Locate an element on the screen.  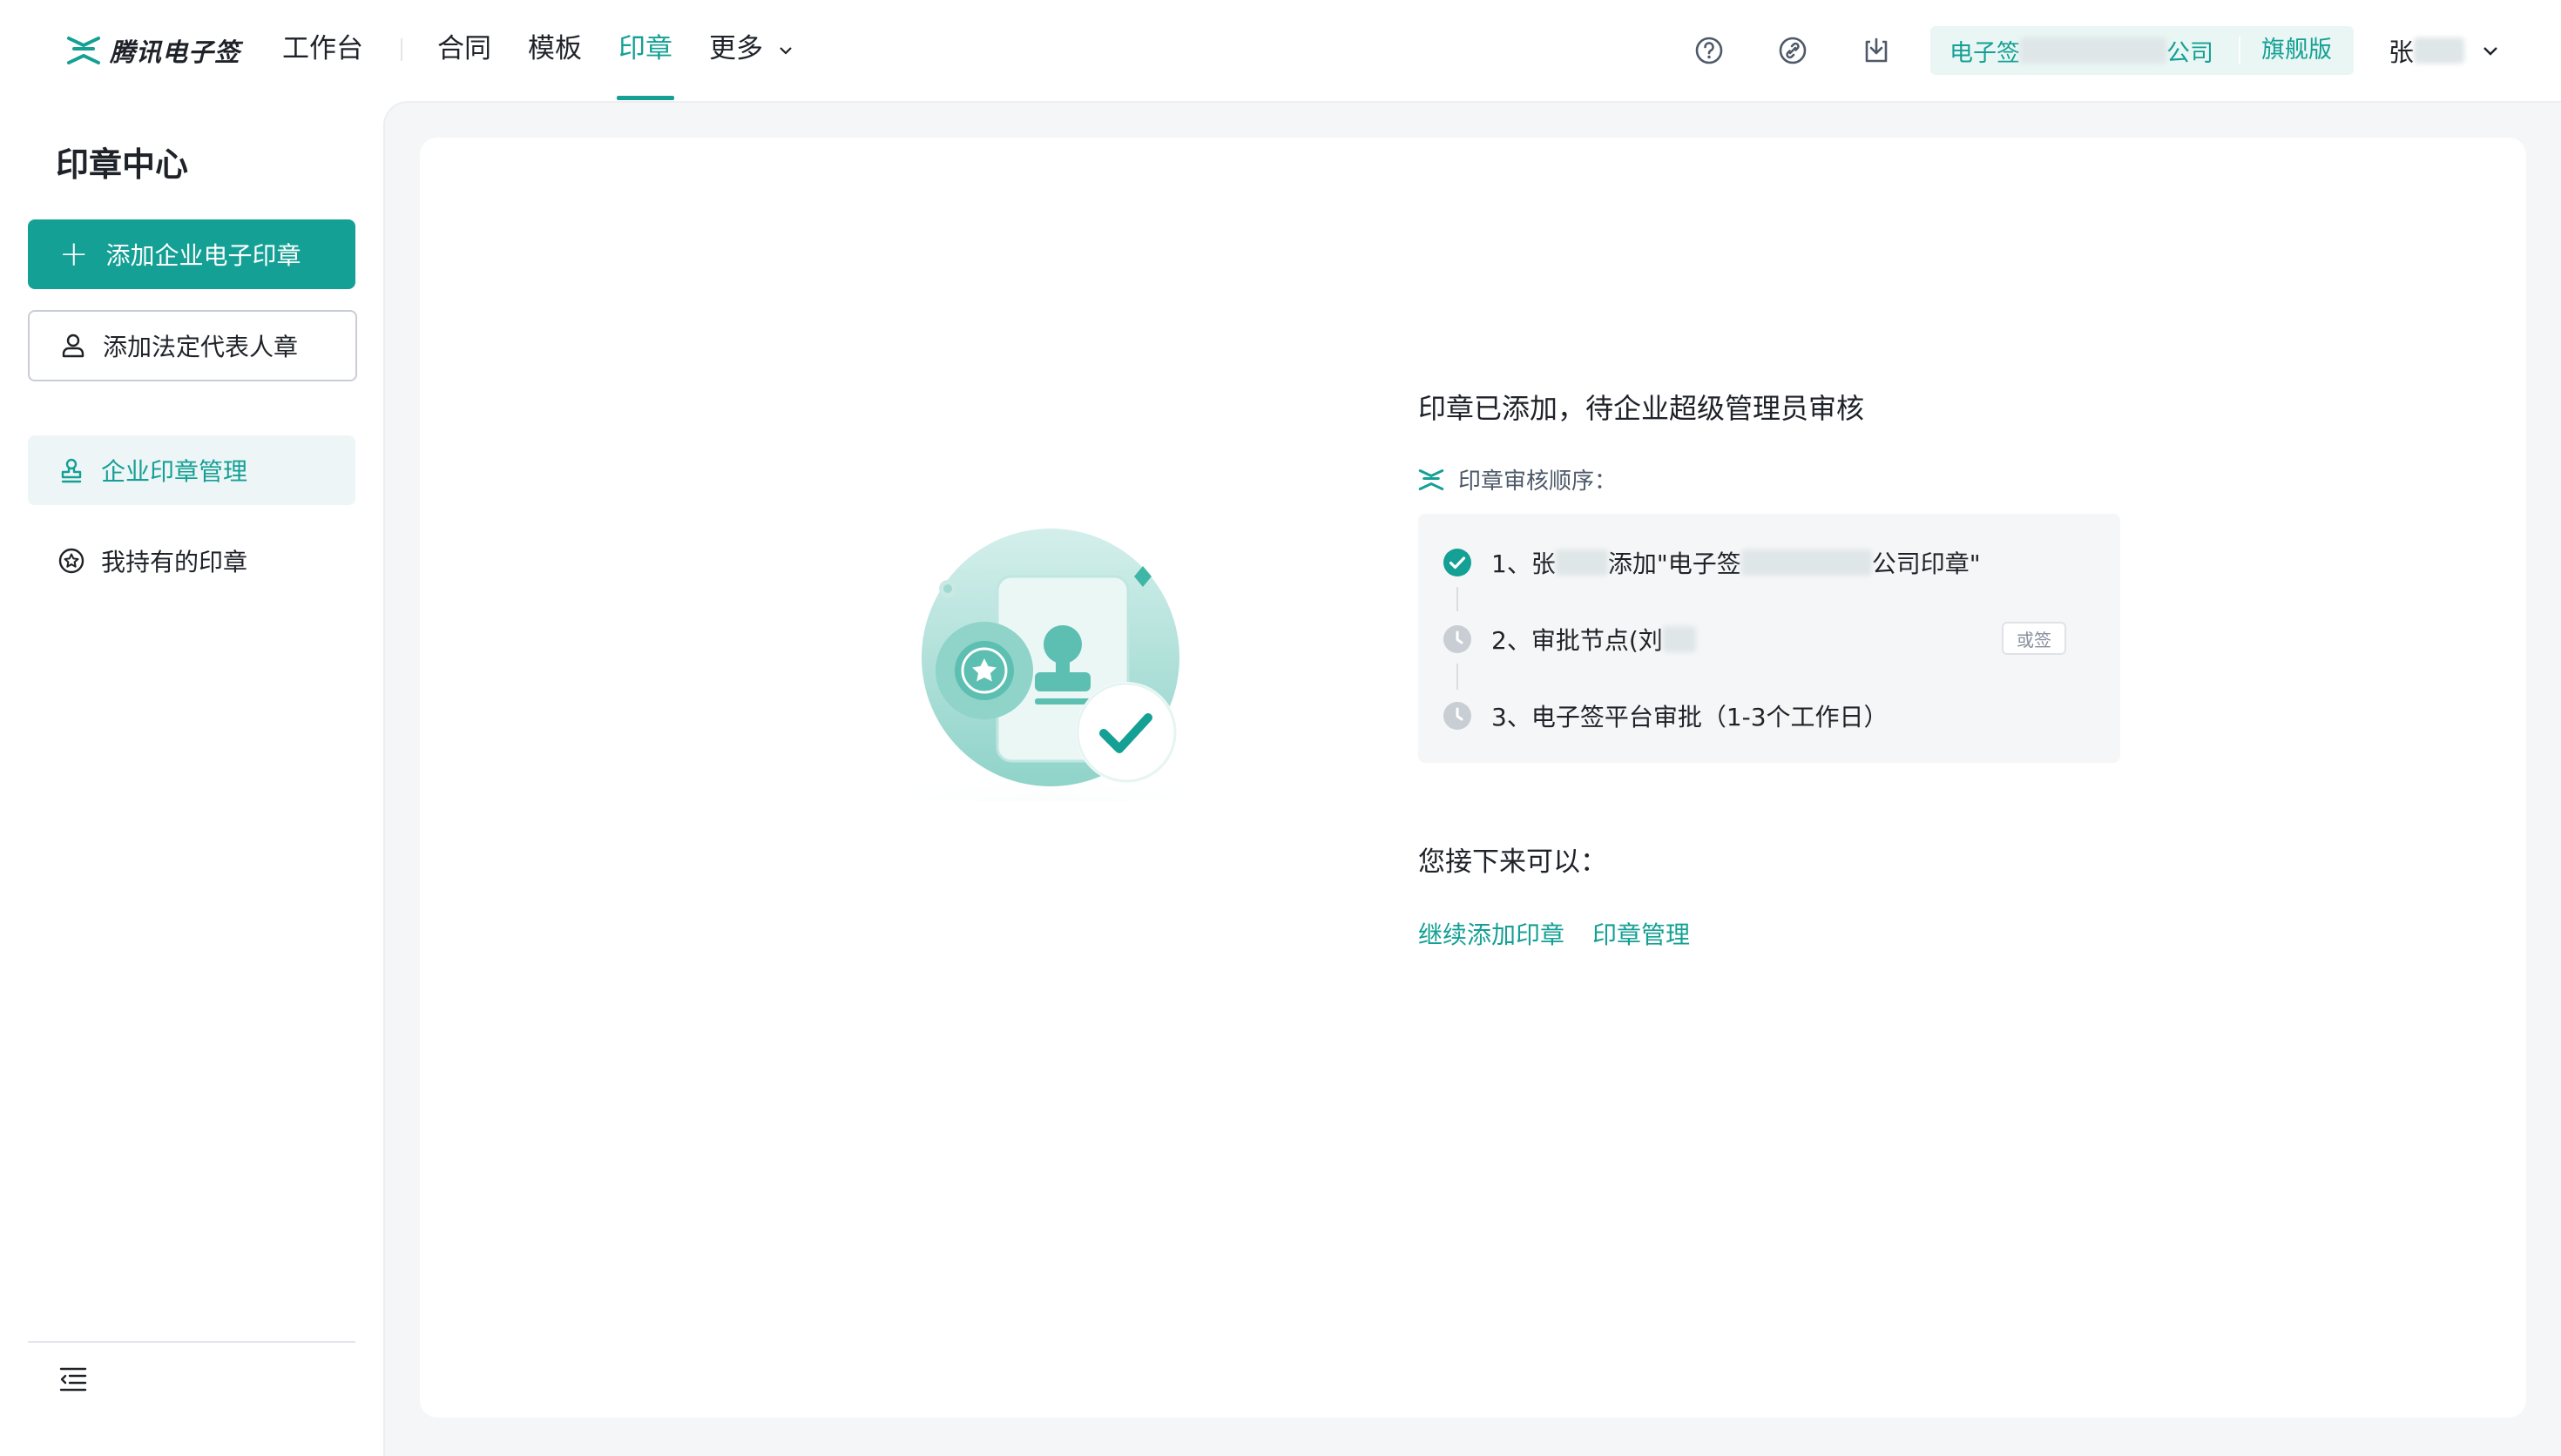
organization-switcher: 电子签 公司 旗舰版 is located at coordinates (2142, 50).